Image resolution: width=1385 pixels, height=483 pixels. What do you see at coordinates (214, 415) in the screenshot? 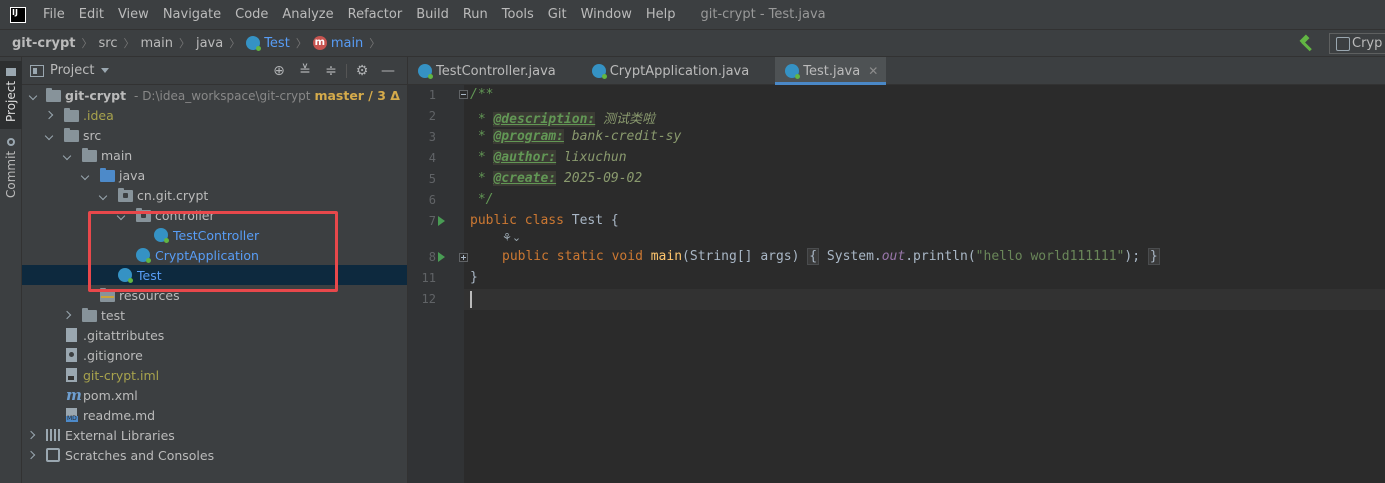
I see `tree-item-readme: readme.md` at bounding box center [214, 415].